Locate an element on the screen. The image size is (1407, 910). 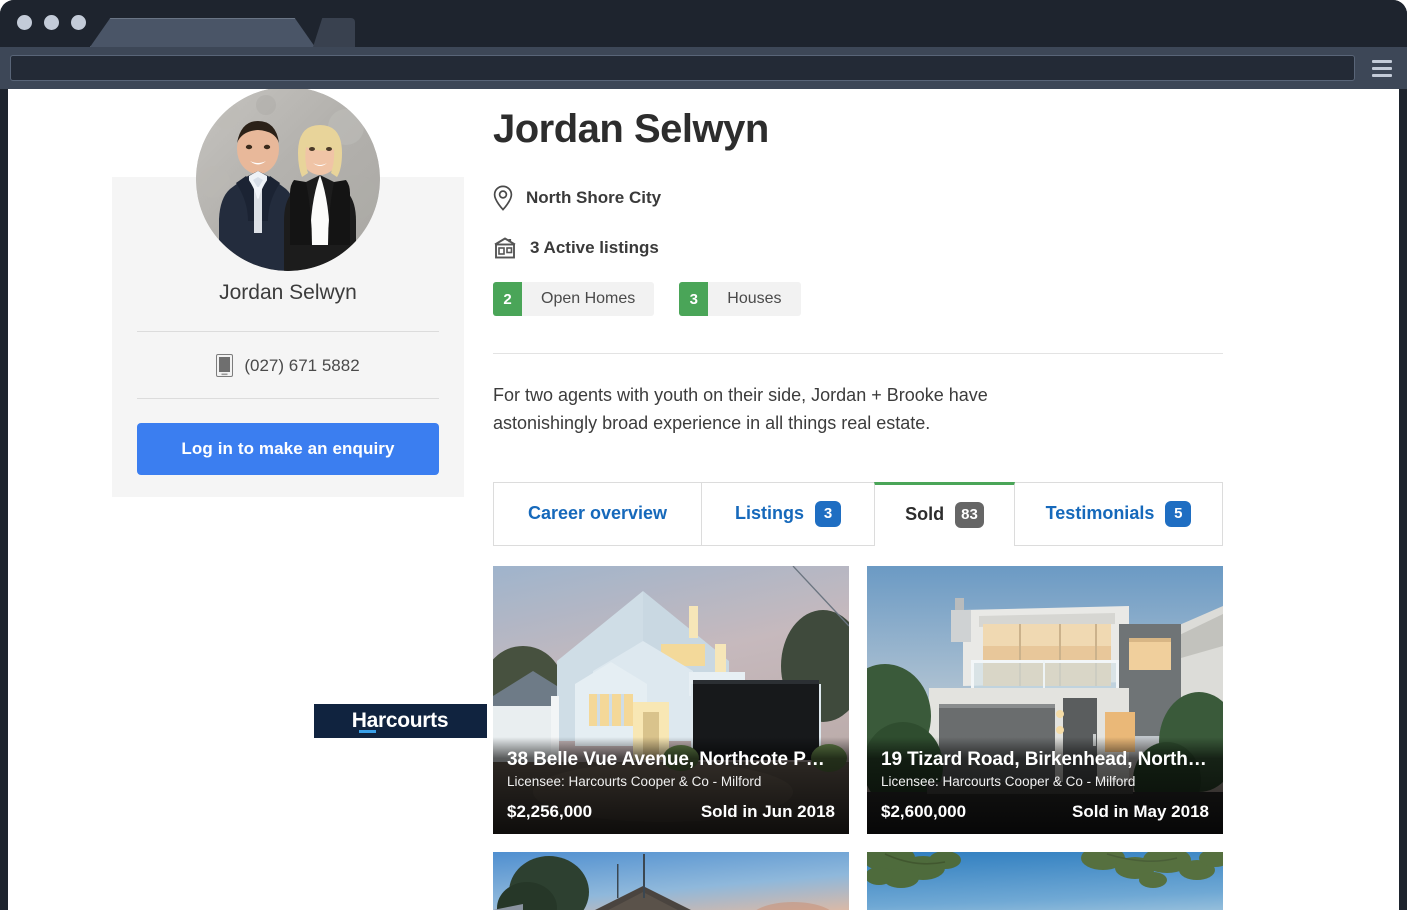
mobile-phone-icon is located at coordinates (225, 365).